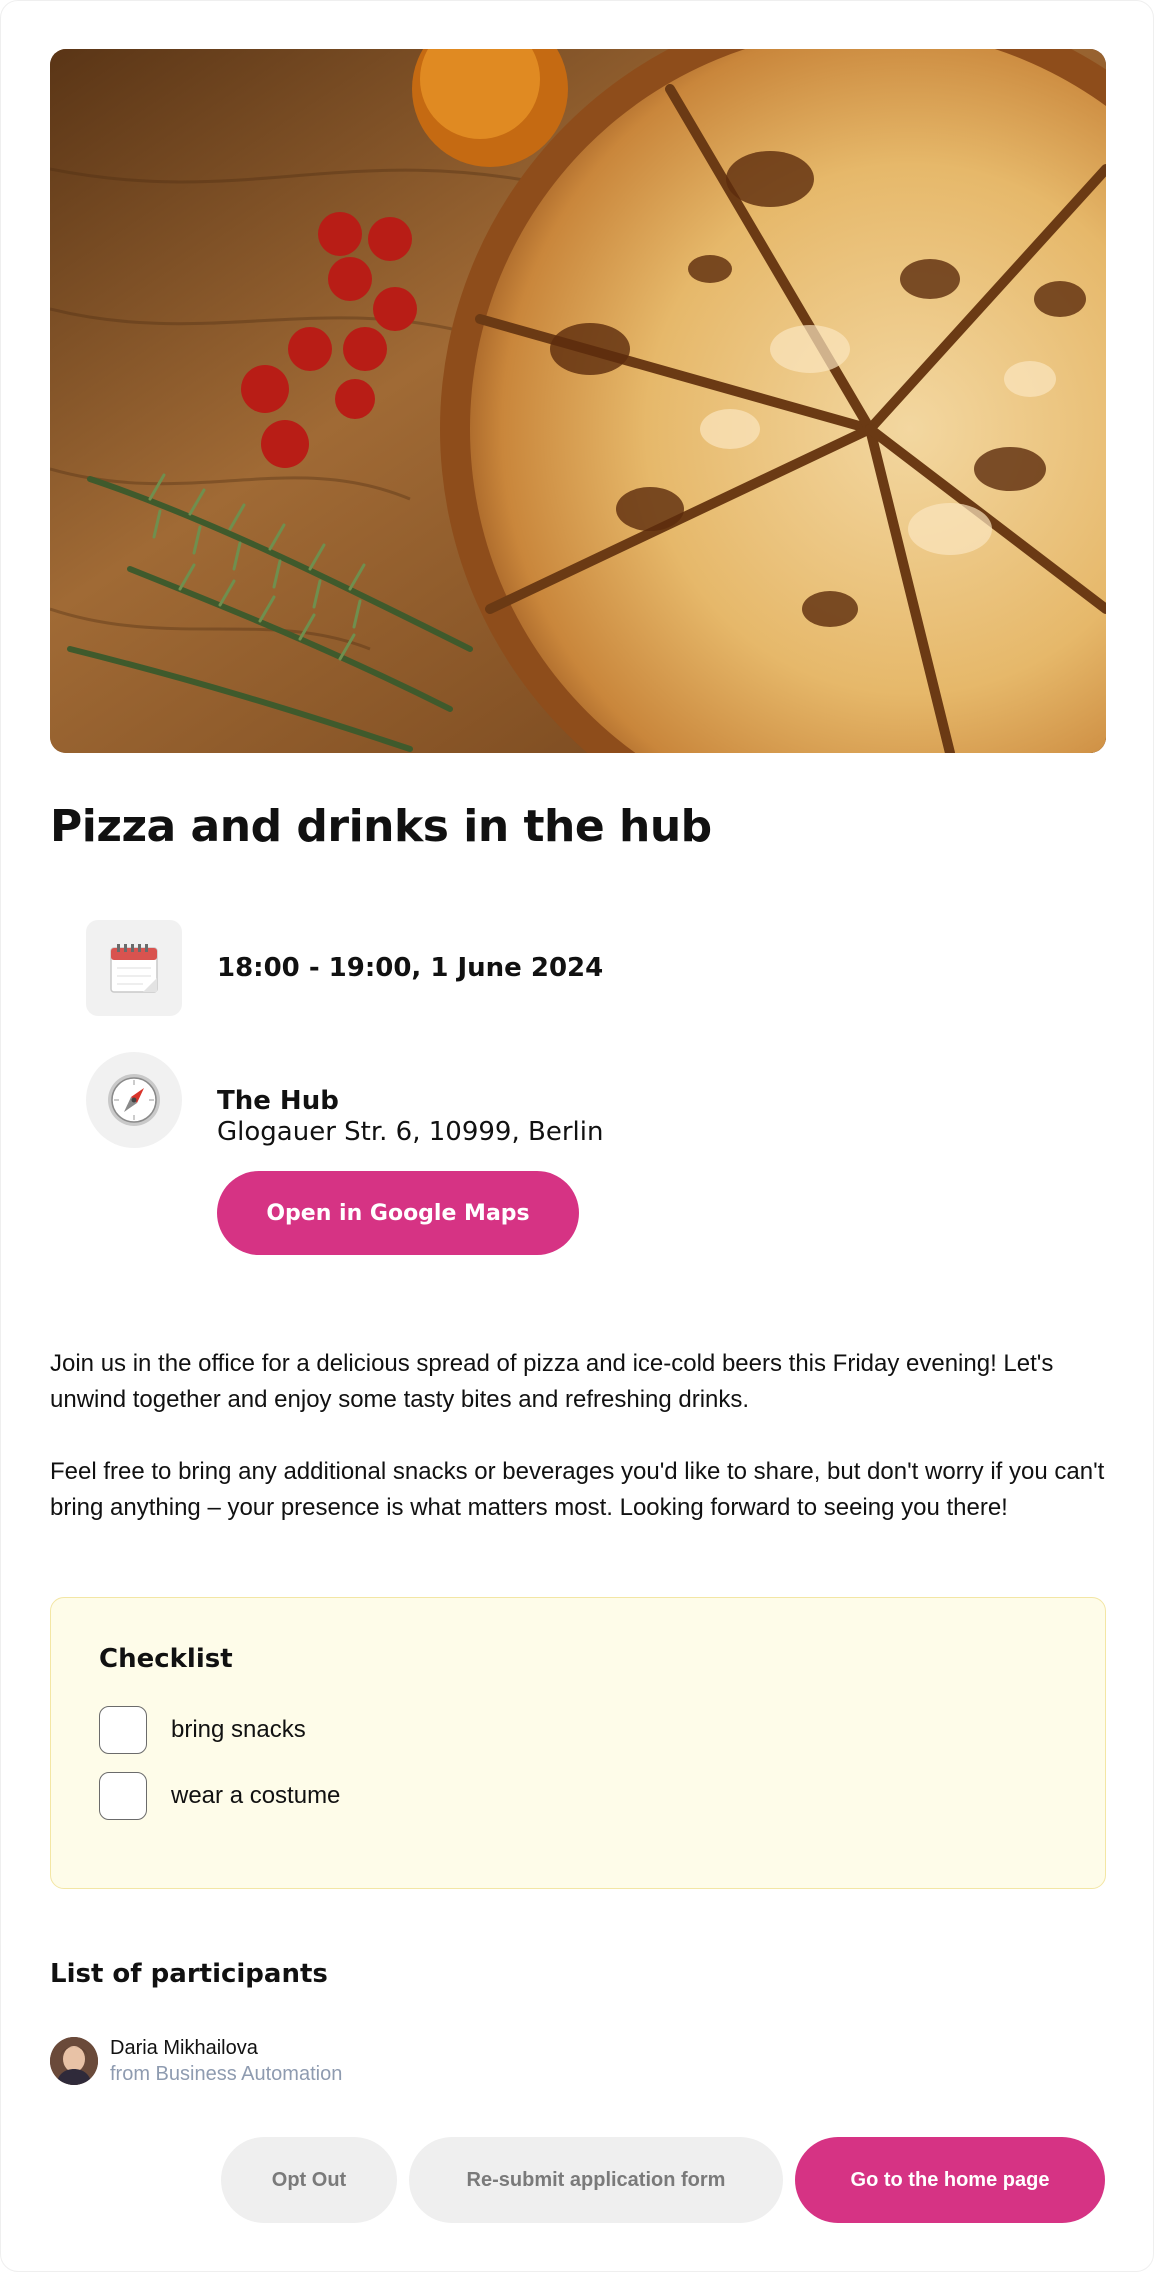  What do you see at coordinates (578, 1743) in the screenshot?
I see `checklist-panel: Checklist bring snacks wear a costume` at bounding box center [578, 1743].